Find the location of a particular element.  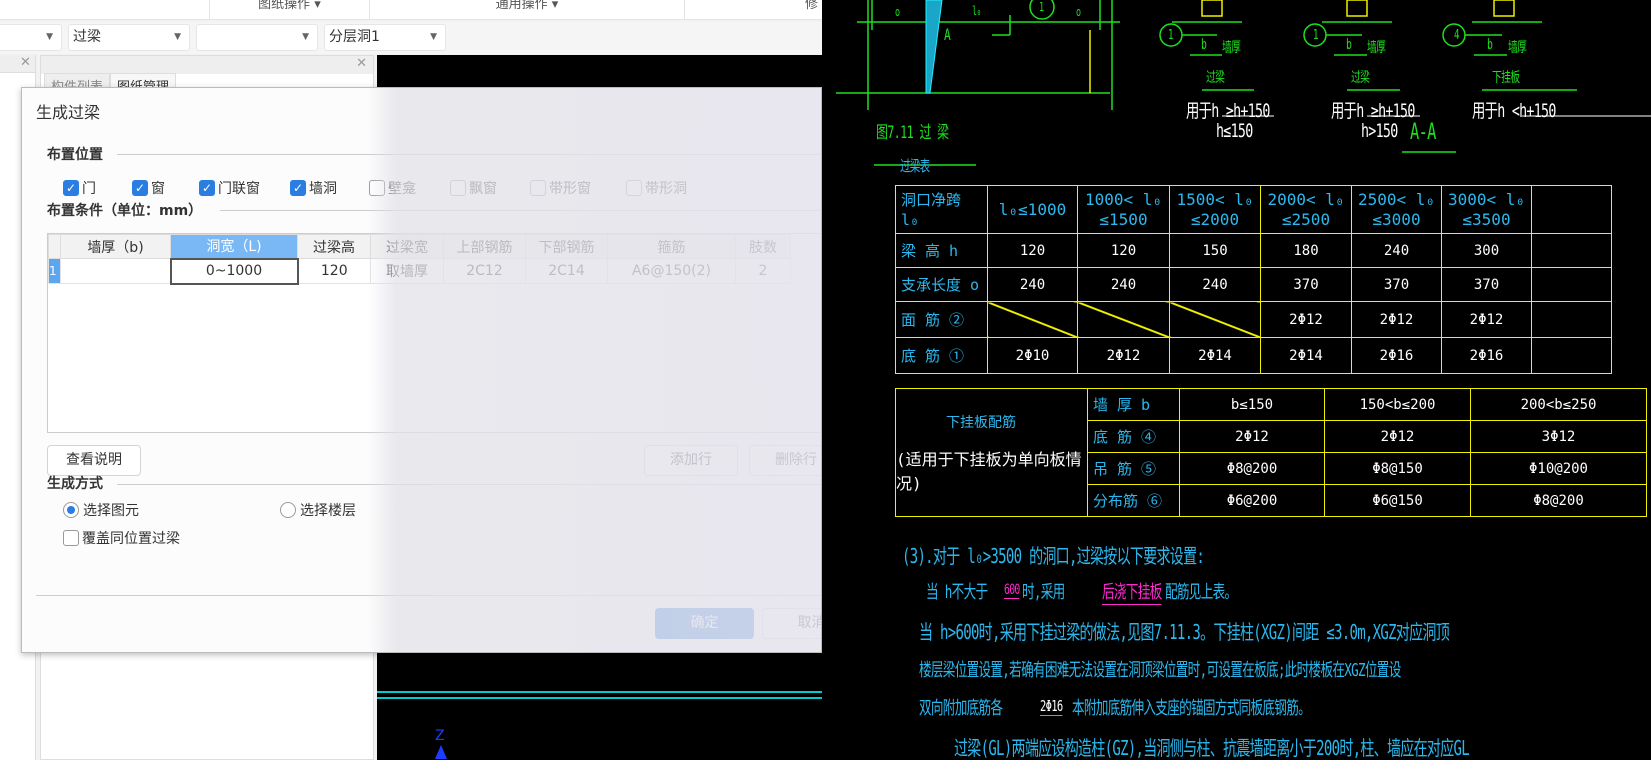

view-help-button: 查看说明 is located at coordinates (94, 460).